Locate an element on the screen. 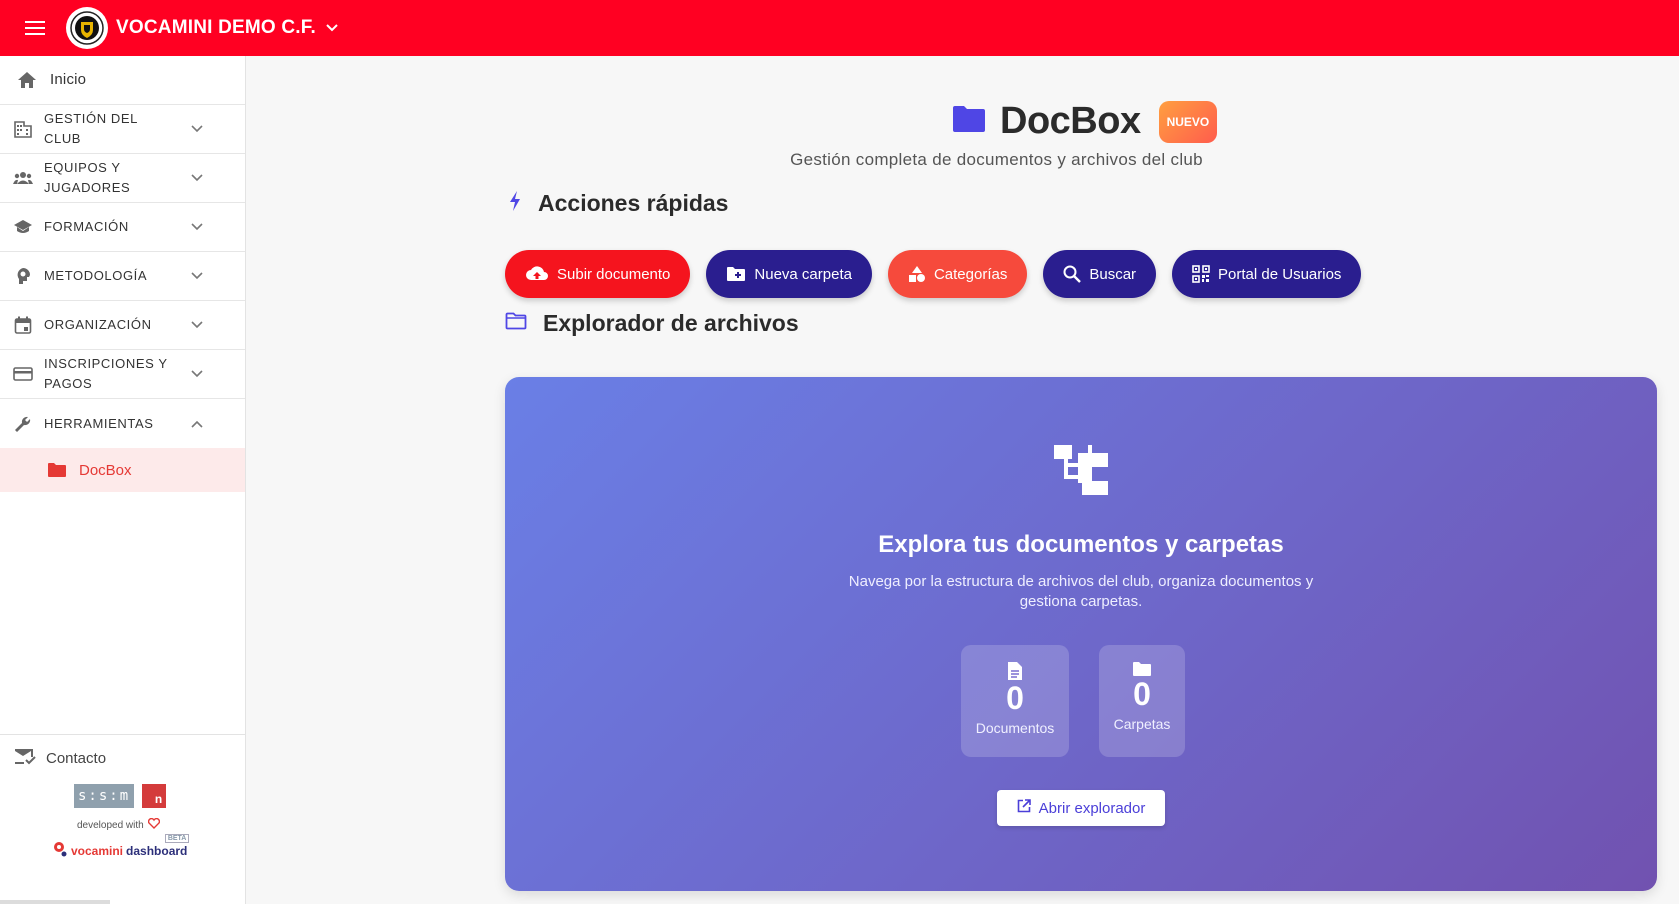  sidebar-item-formacion: FORMACIÓN is located at coordinates (122, 227).